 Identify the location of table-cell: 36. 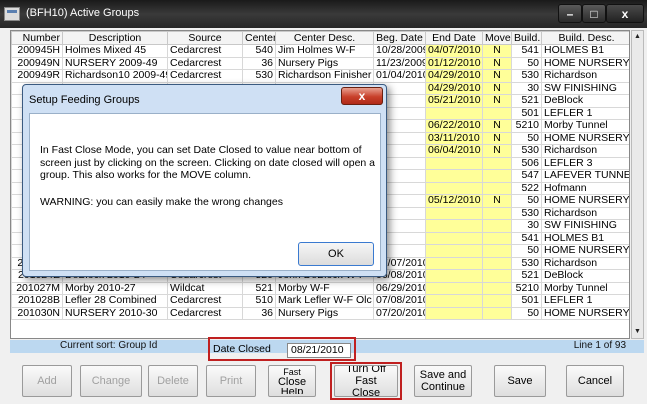
(259, 63).